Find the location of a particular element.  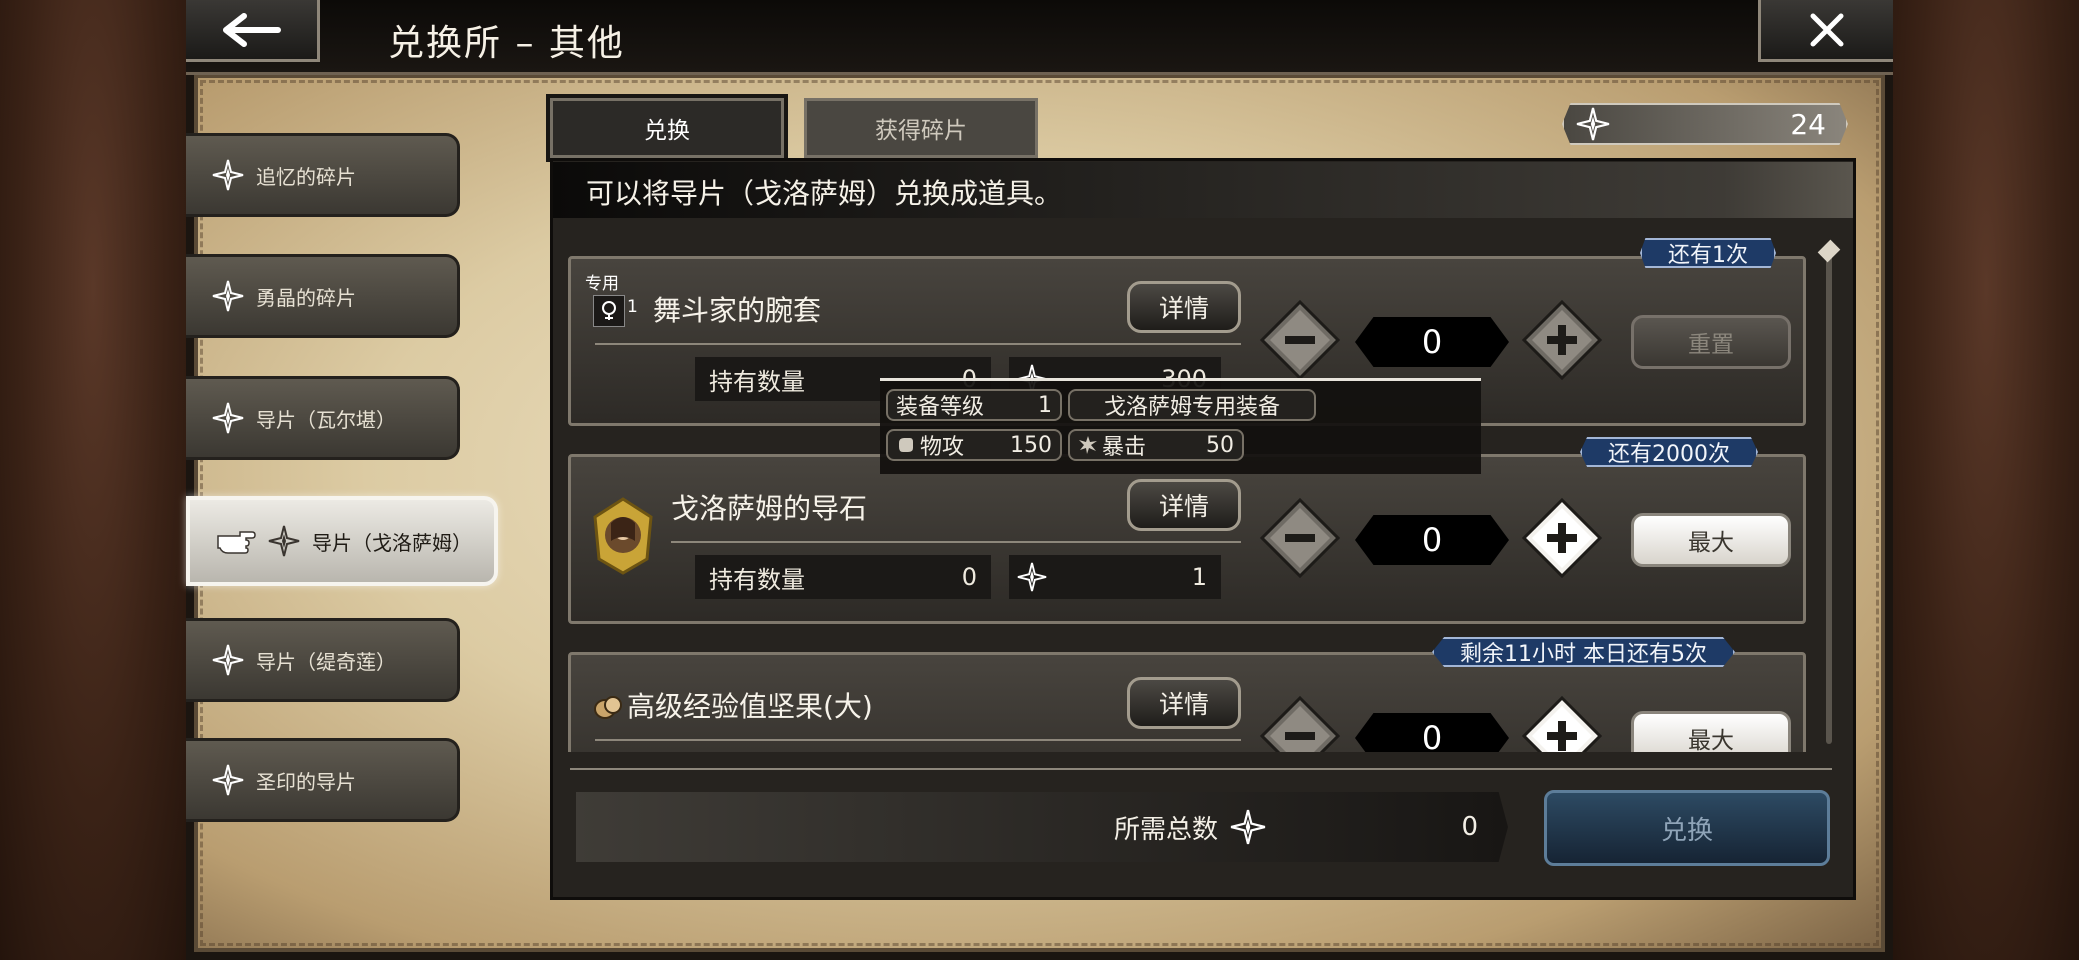

tab-exchange: 兑换 is located at coordinates (667, 128).